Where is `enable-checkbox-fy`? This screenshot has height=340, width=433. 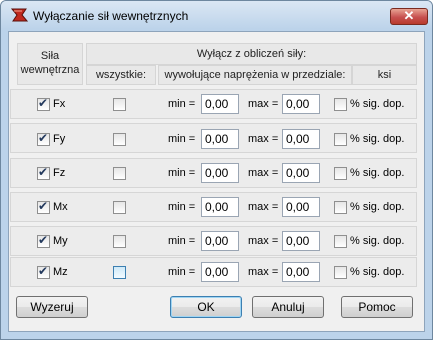 enable-checkbox-fy is located at coordinates (43, 138).